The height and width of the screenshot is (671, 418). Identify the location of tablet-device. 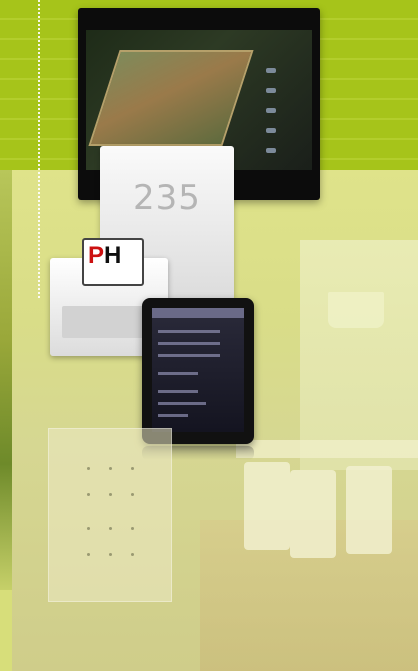
(198, 371).